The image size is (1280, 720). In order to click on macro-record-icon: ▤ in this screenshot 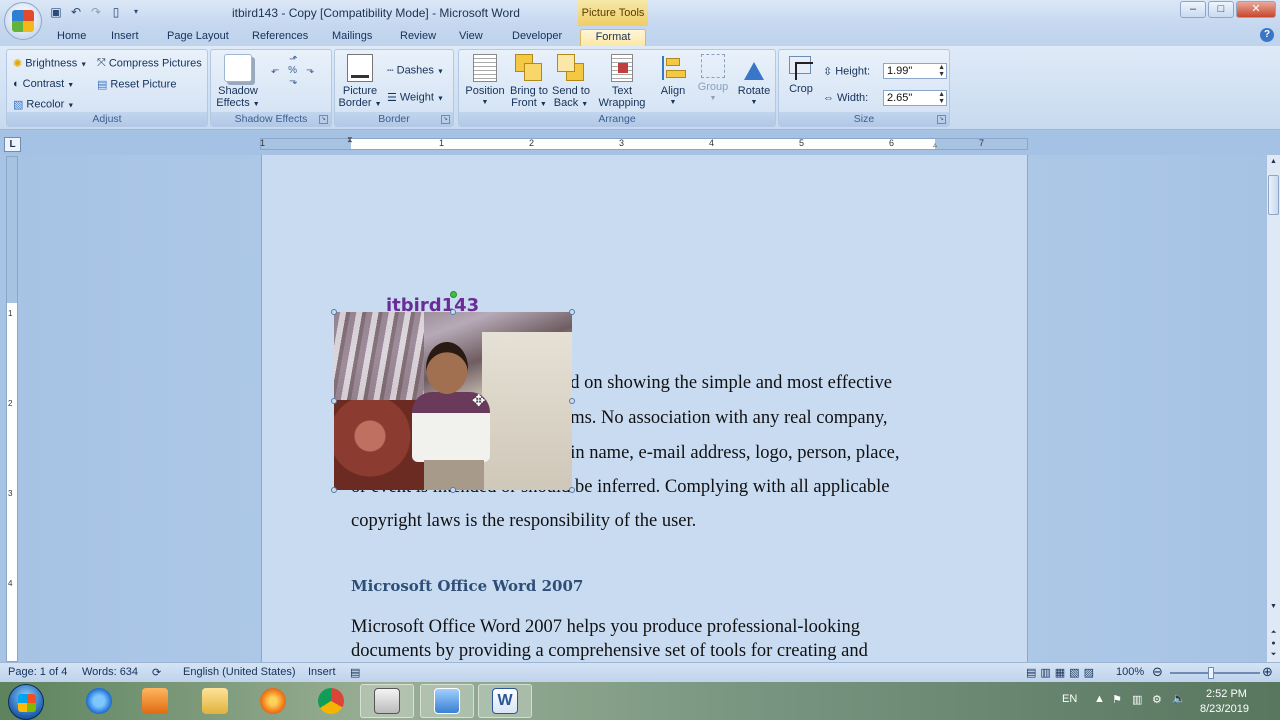, I will do `click(355, 672)`.